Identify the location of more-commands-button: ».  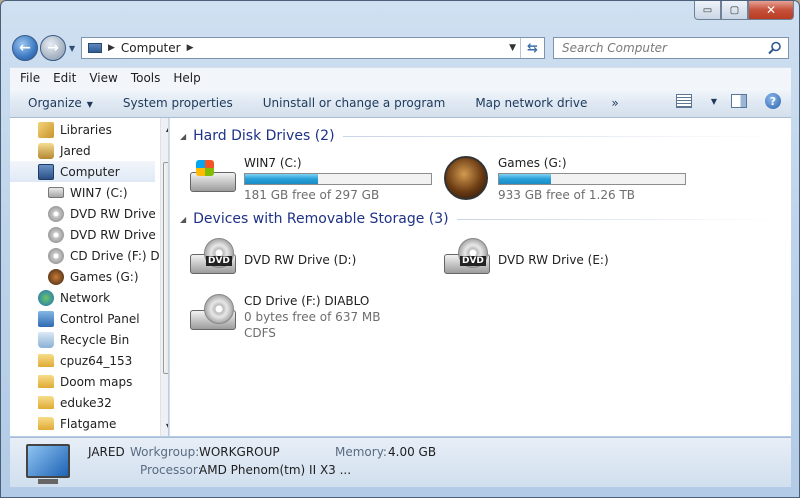
(614, 103).